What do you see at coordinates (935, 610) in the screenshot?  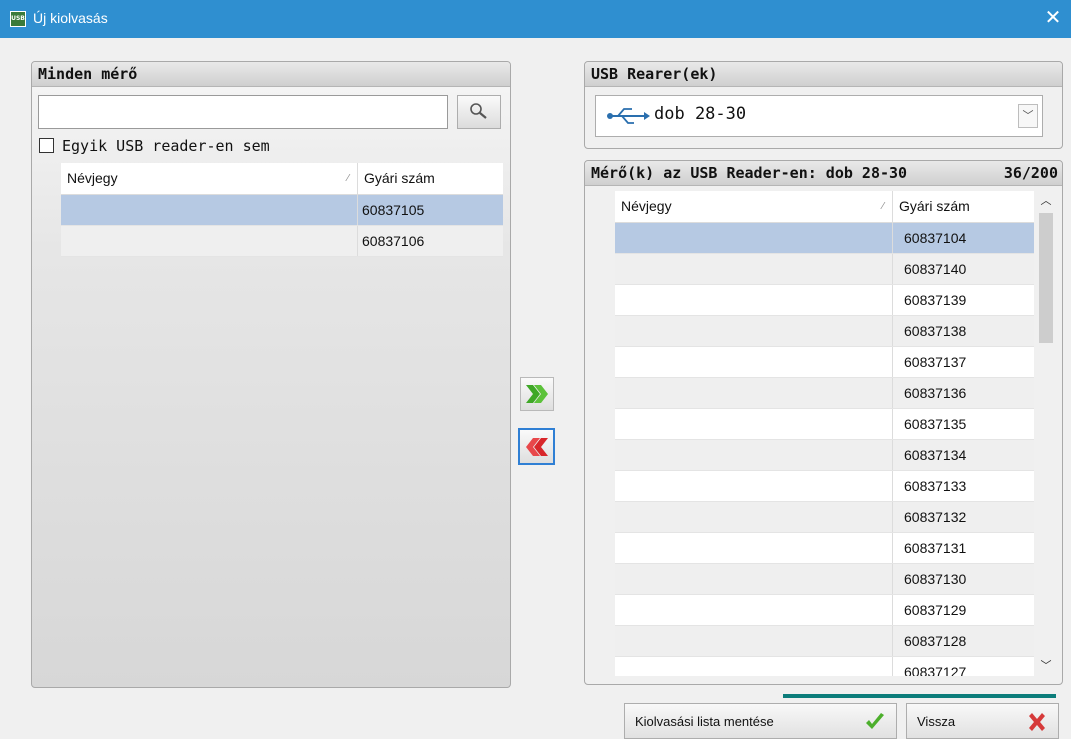 I see `cell-gyari-szam: 60837129` at bounding box center [935, 610].